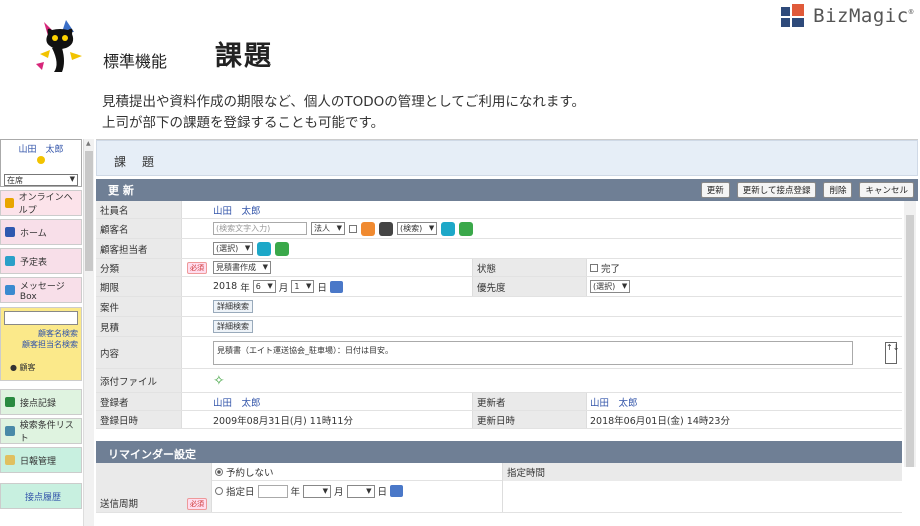  I want to click on reminder-day-unit: 日, so click(382, 492).